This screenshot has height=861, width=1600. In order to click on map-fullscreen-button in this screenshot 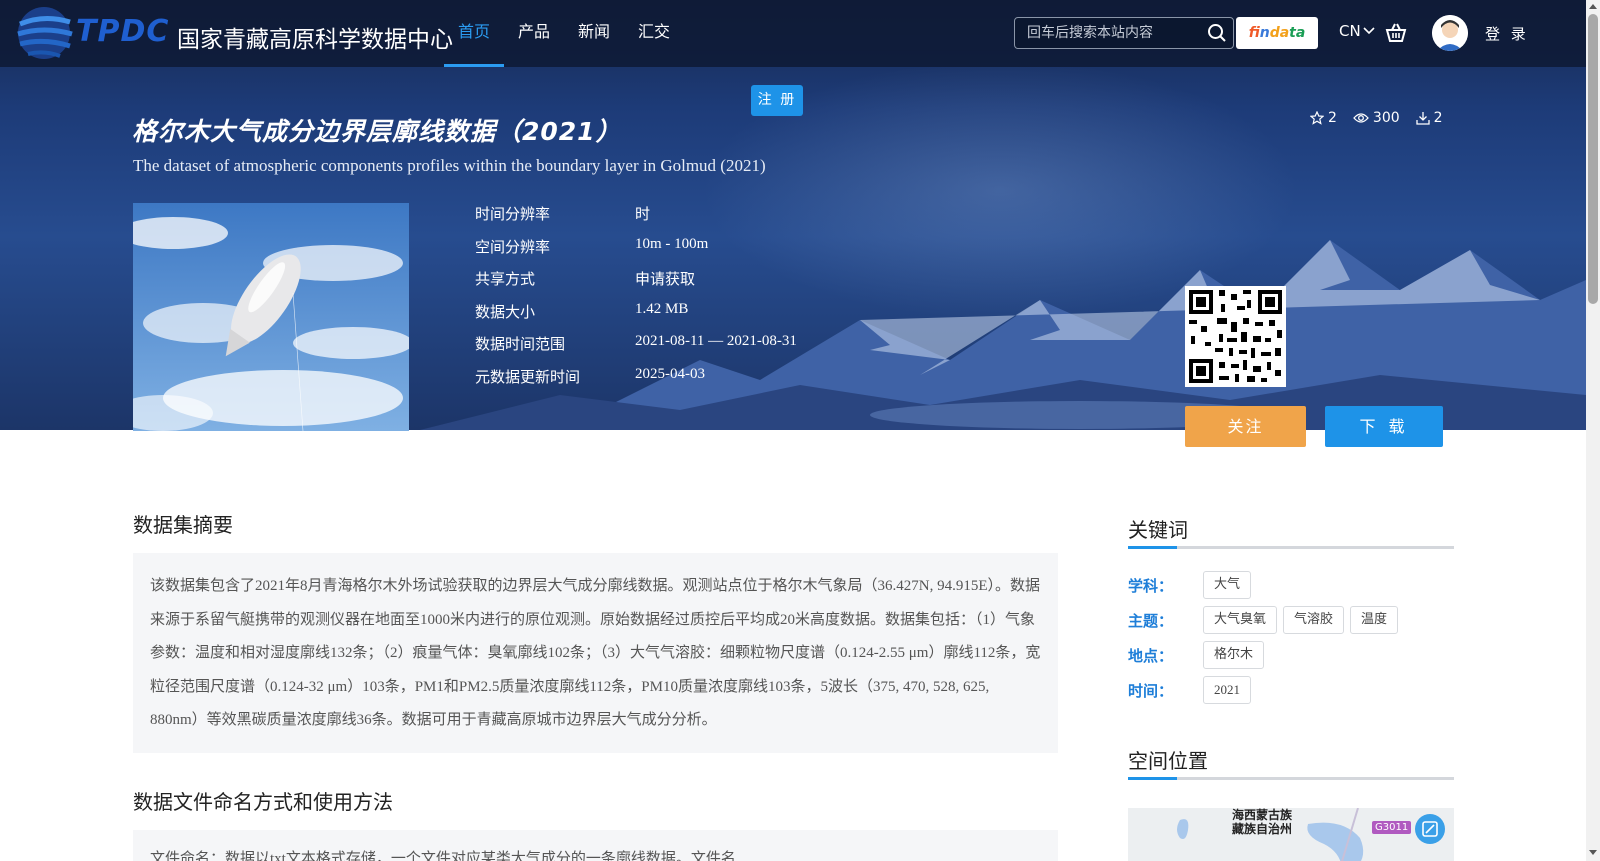, I will do `click(1430, 829)`.